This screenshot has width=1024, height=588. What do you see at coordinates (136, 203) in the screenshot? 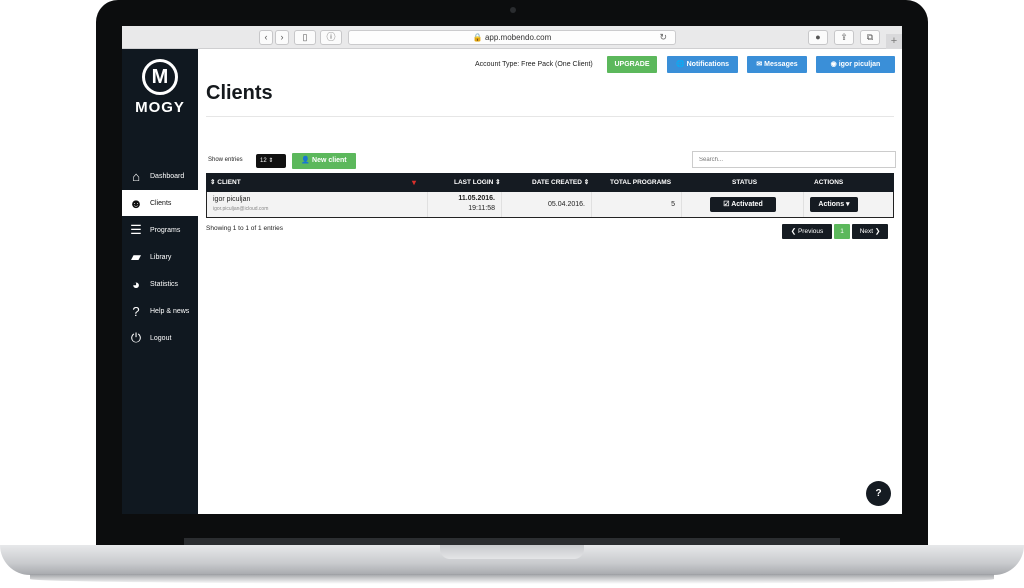
I see `users-icon: ☻` at bounding box center [136, 203].